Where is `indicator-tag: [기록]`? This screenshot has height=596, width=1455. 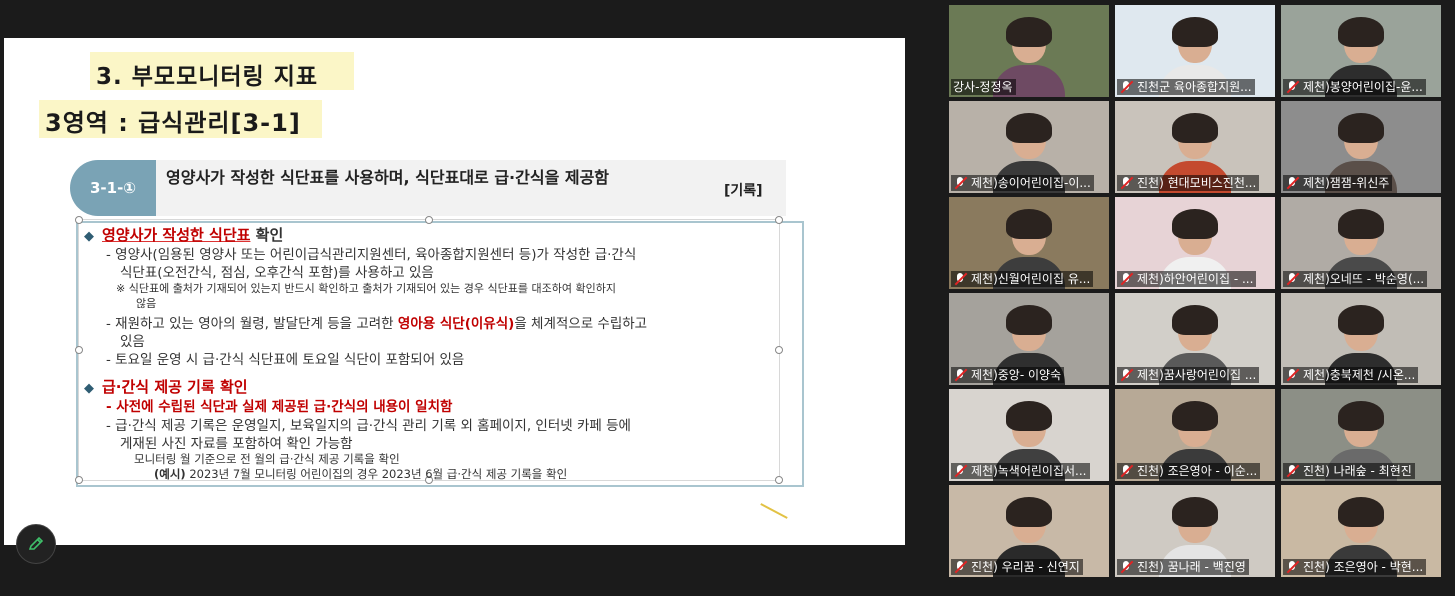
indicator-tag: [기록] is located at coordinates (743, 191).